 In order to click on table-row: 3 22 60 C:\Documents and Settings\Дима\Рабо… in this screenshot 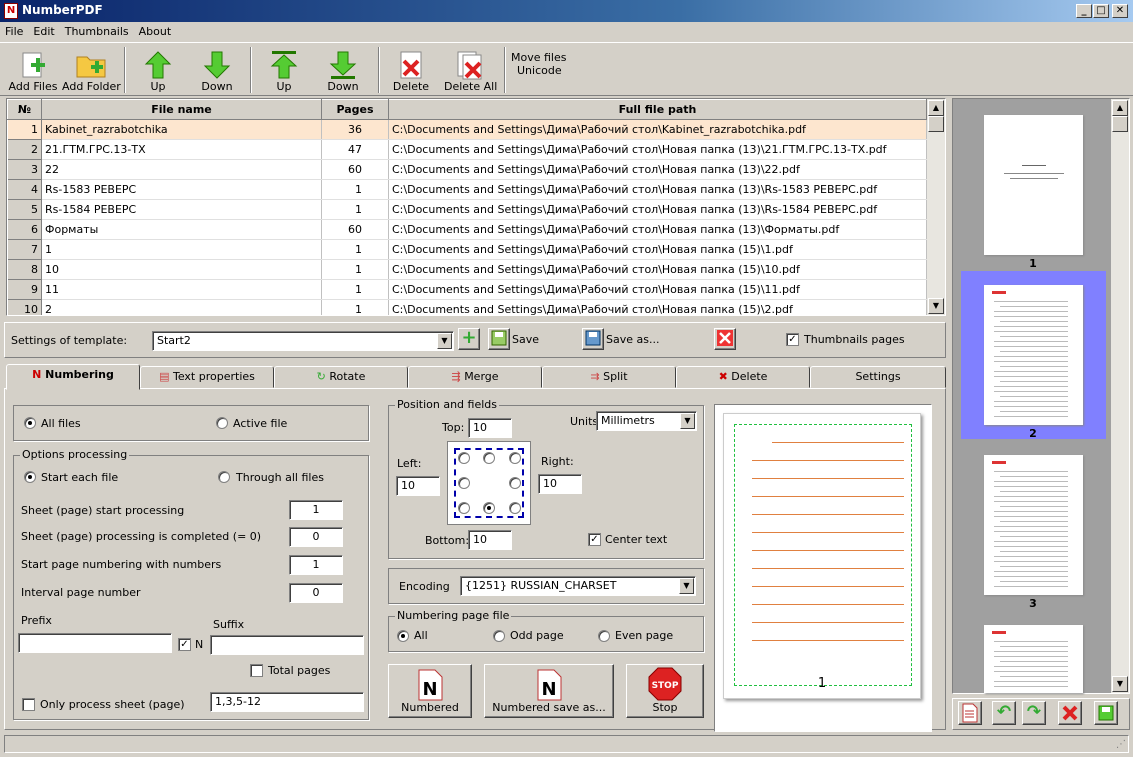, I will do `click(467, 169)`.